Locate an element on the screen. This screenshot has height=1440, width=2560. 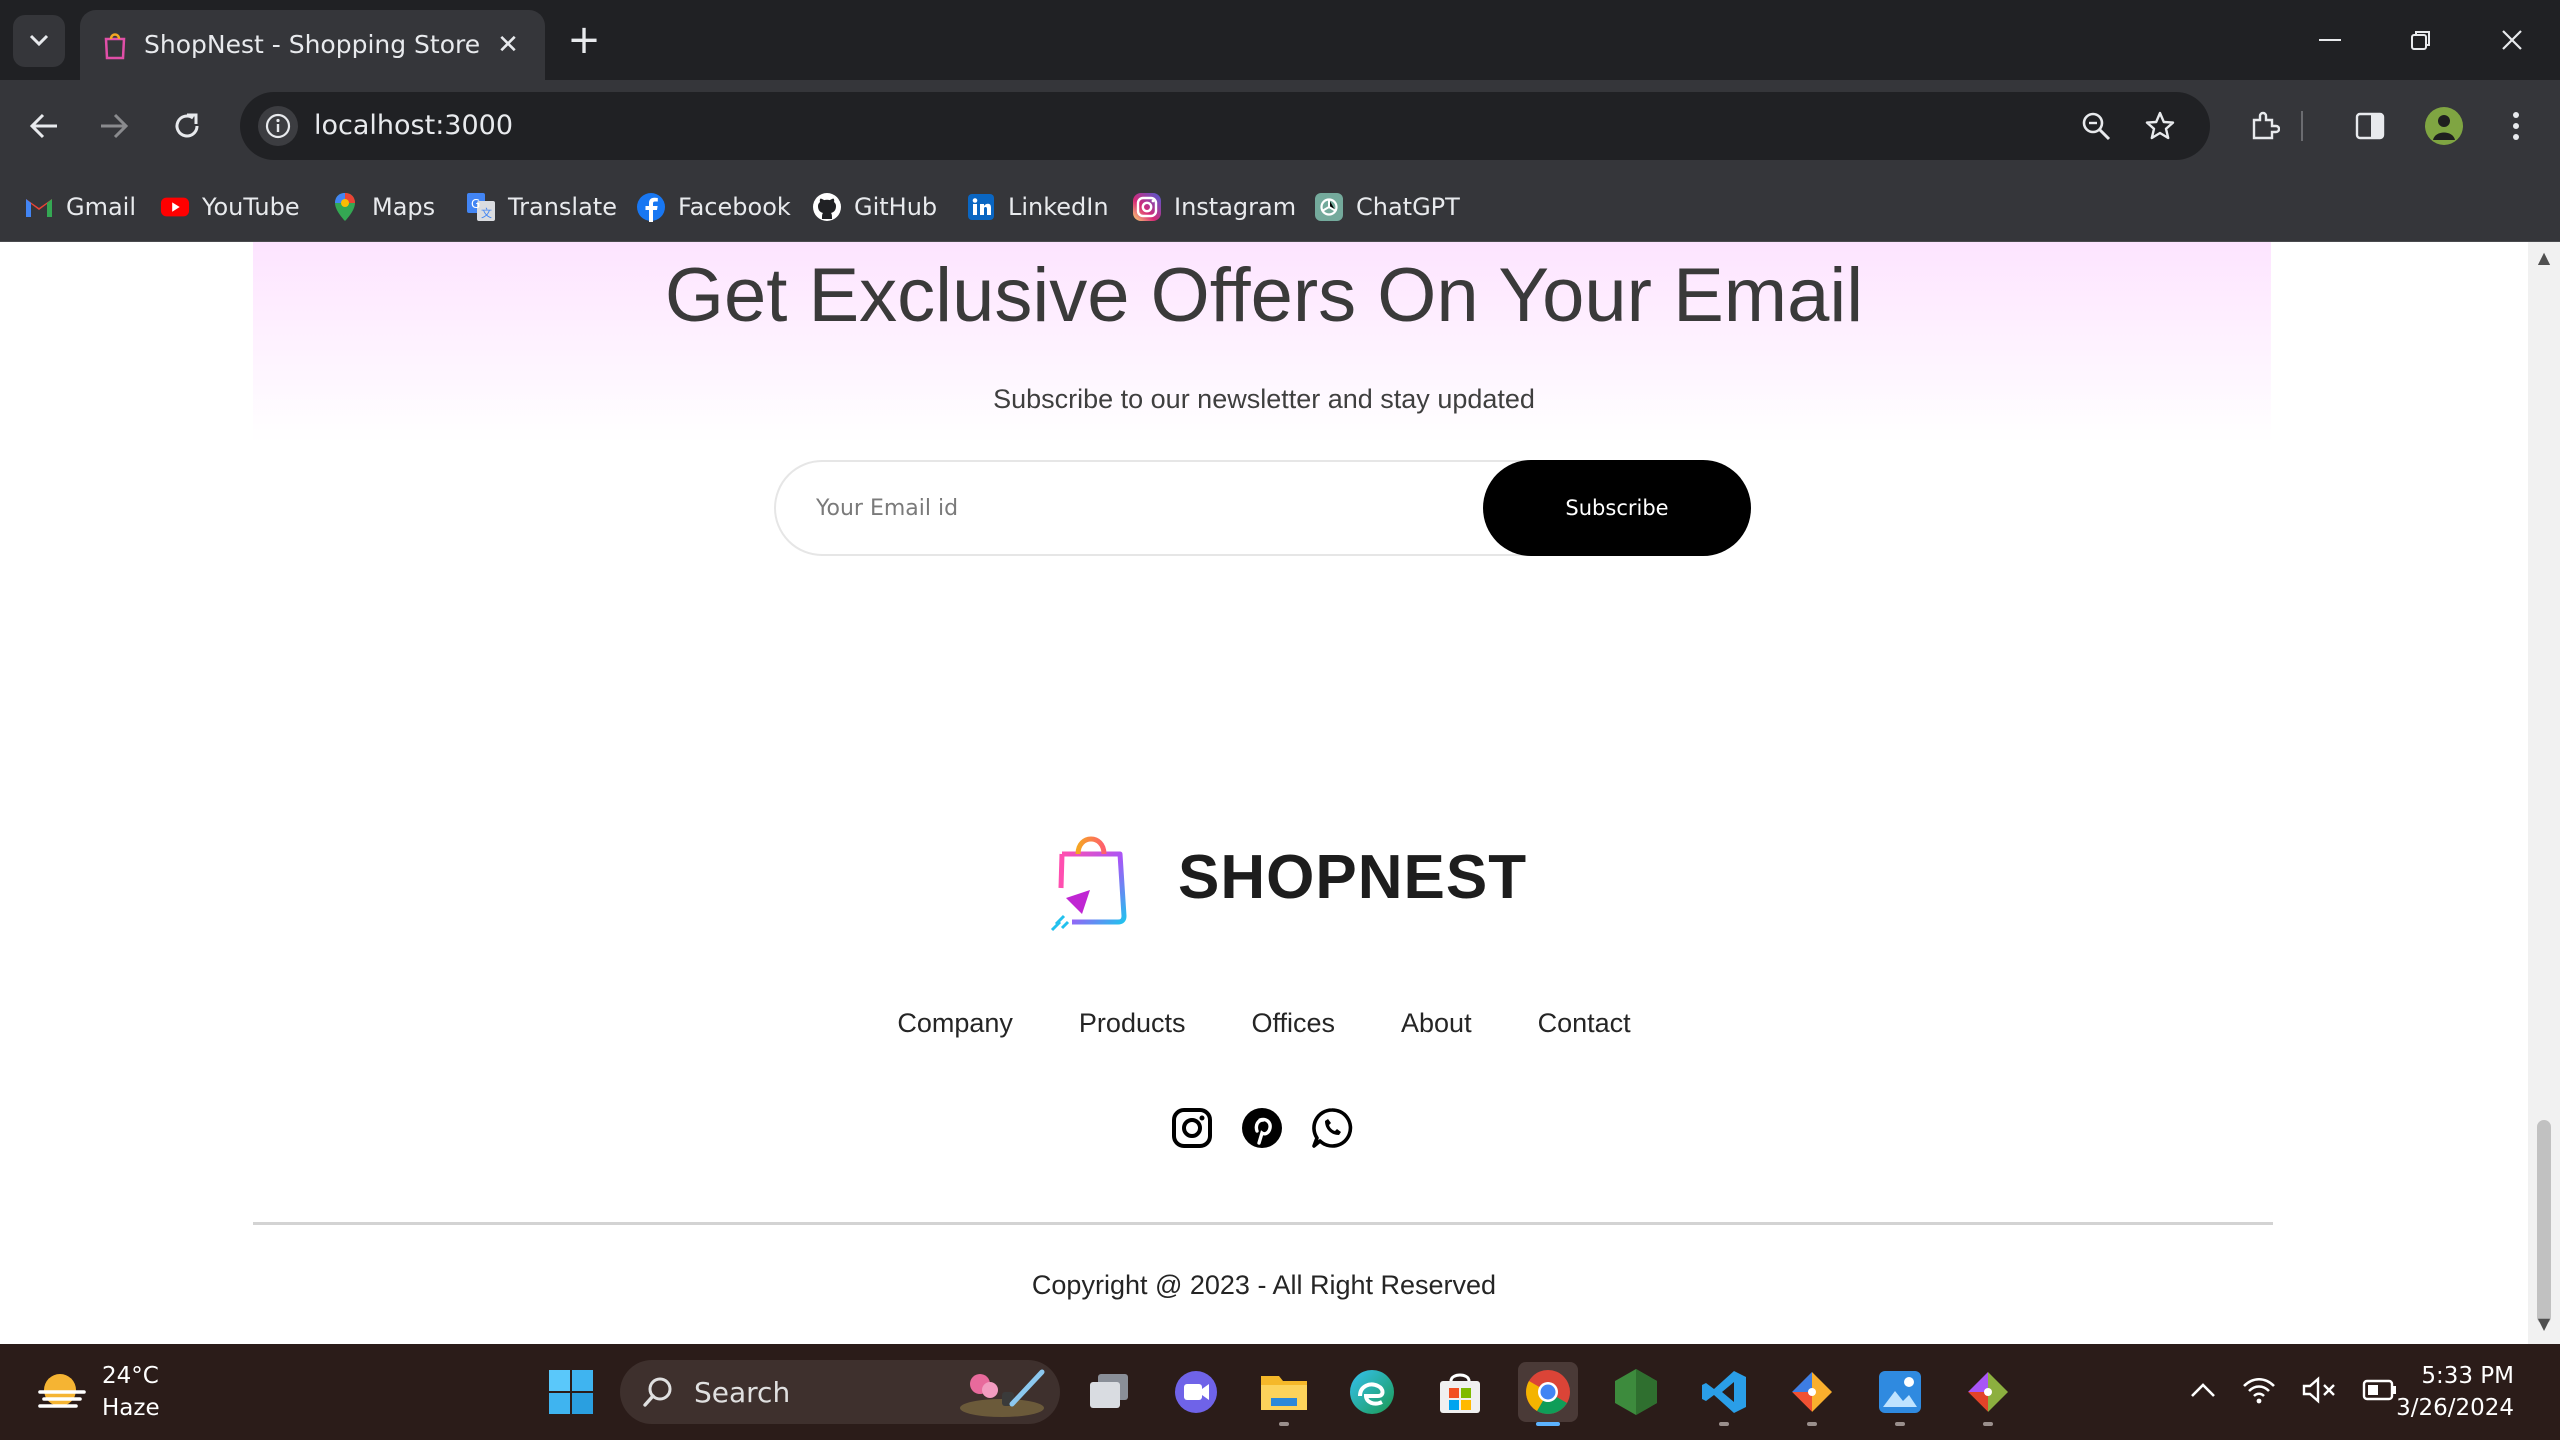
haze-sun-icon is located at coordinates (62, 1391).